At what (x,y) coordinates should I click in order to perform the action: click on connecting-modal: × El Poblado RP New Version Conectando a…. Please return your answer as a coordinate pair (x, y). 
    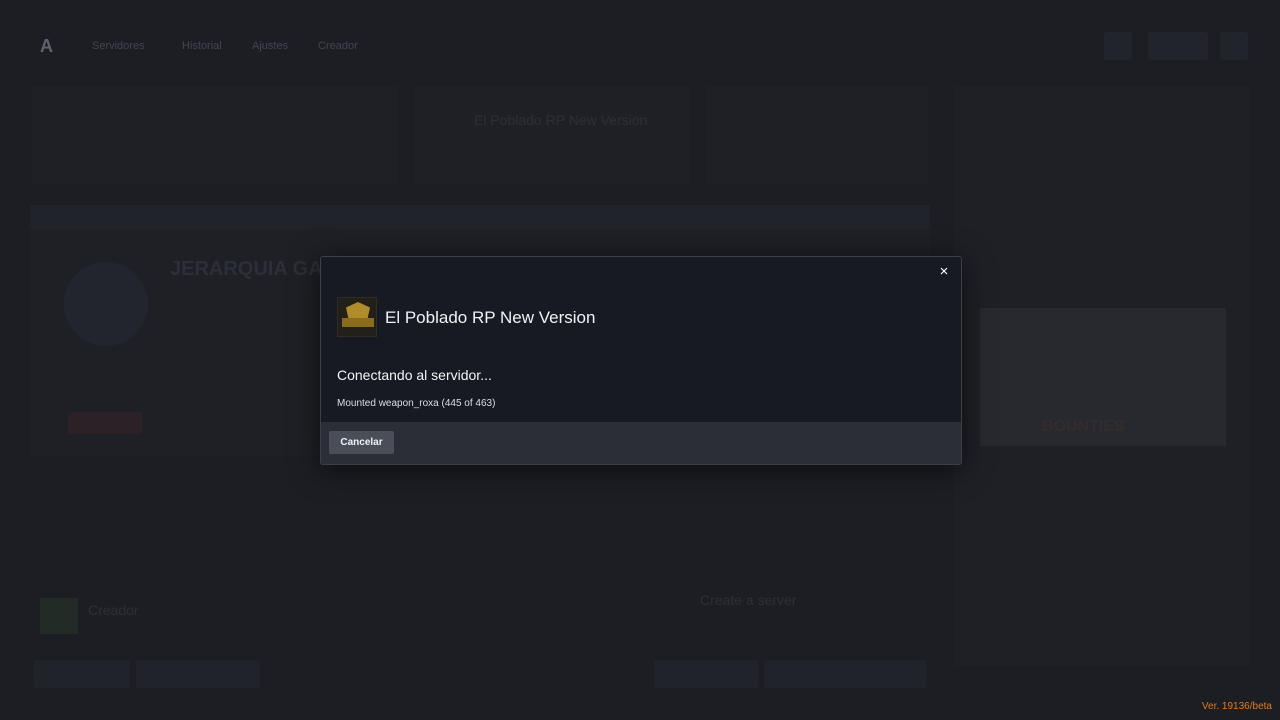
    Looking at the image, I should click on (641, 360).